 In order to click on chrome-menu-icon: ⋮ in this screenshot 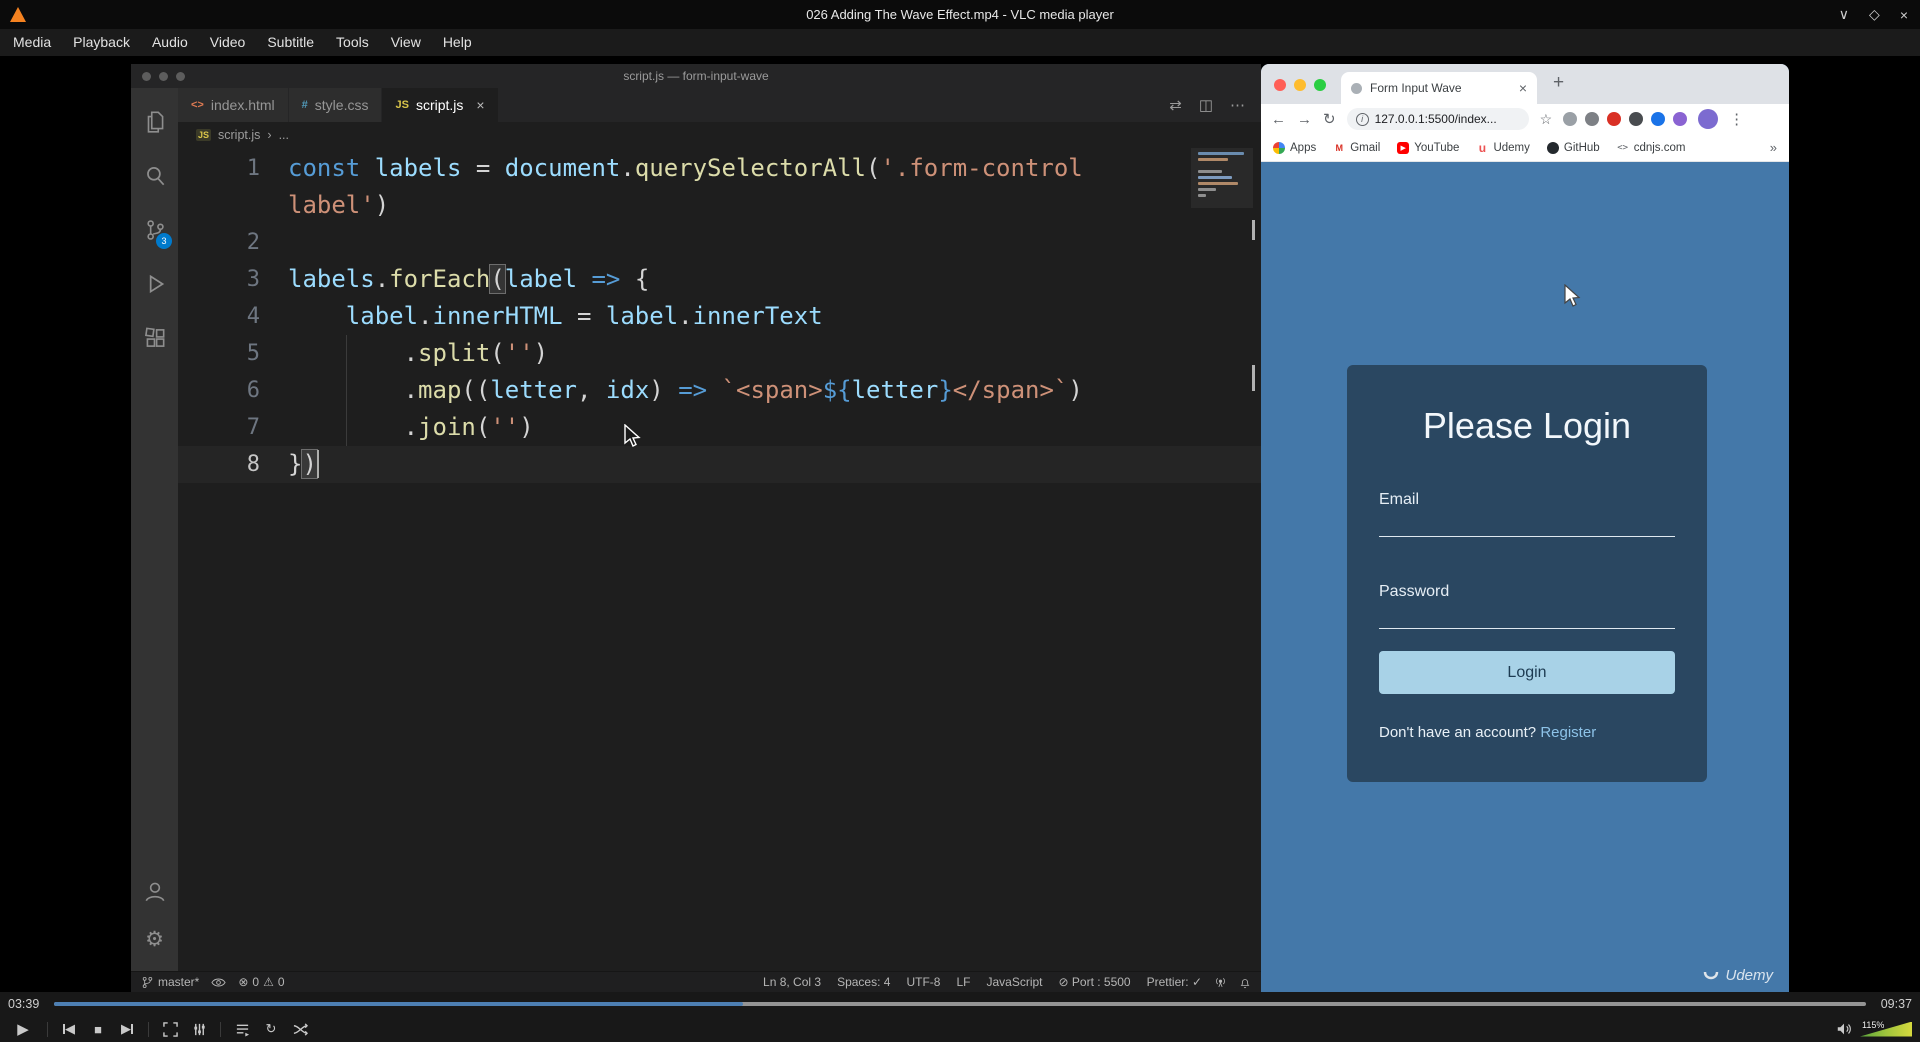, I will do `click(1737, 119)`.